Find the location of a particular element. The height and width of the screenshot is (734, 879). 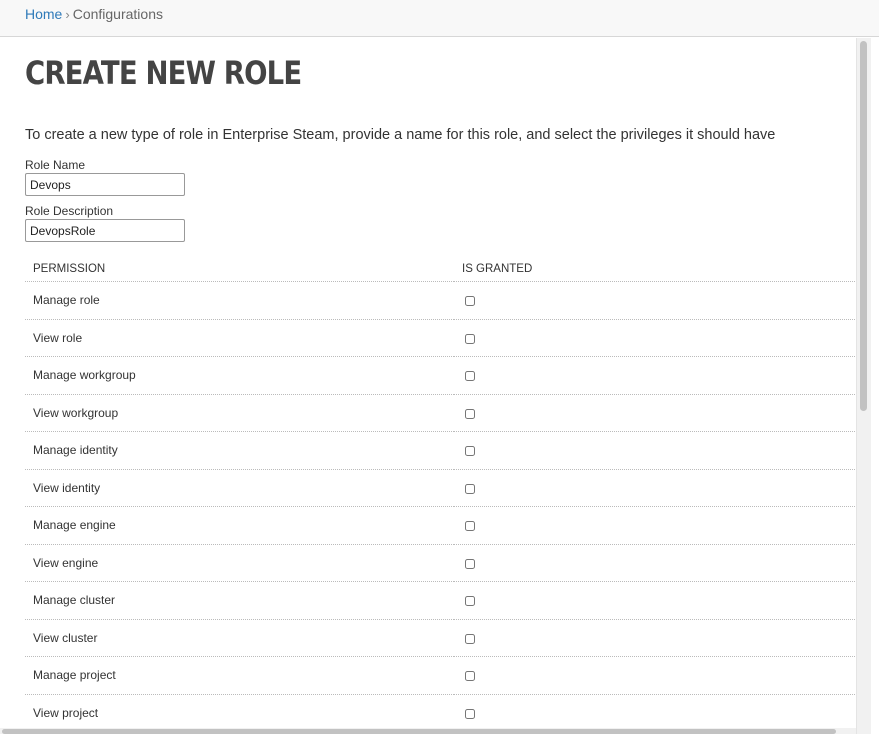

permission-name: Manage identity is located at coordinates (239, 450).